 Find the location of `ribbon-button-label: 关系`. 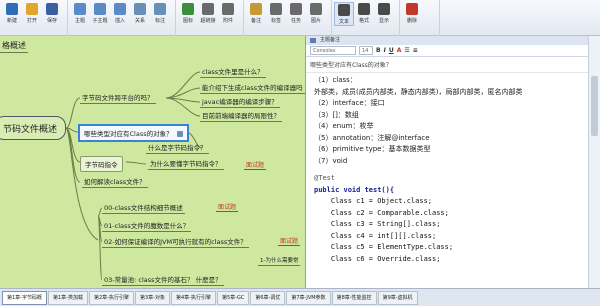

ribbon-button-label: 关系 is located at coordinates (139, 21).